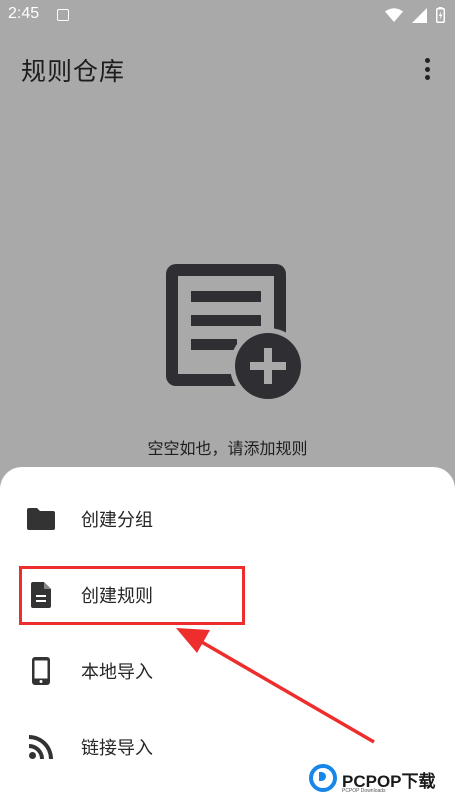 This screenshot has height=810, width=455. I want to click on watermark-subtitle: PCPOP Downloads, so click(364, 791).